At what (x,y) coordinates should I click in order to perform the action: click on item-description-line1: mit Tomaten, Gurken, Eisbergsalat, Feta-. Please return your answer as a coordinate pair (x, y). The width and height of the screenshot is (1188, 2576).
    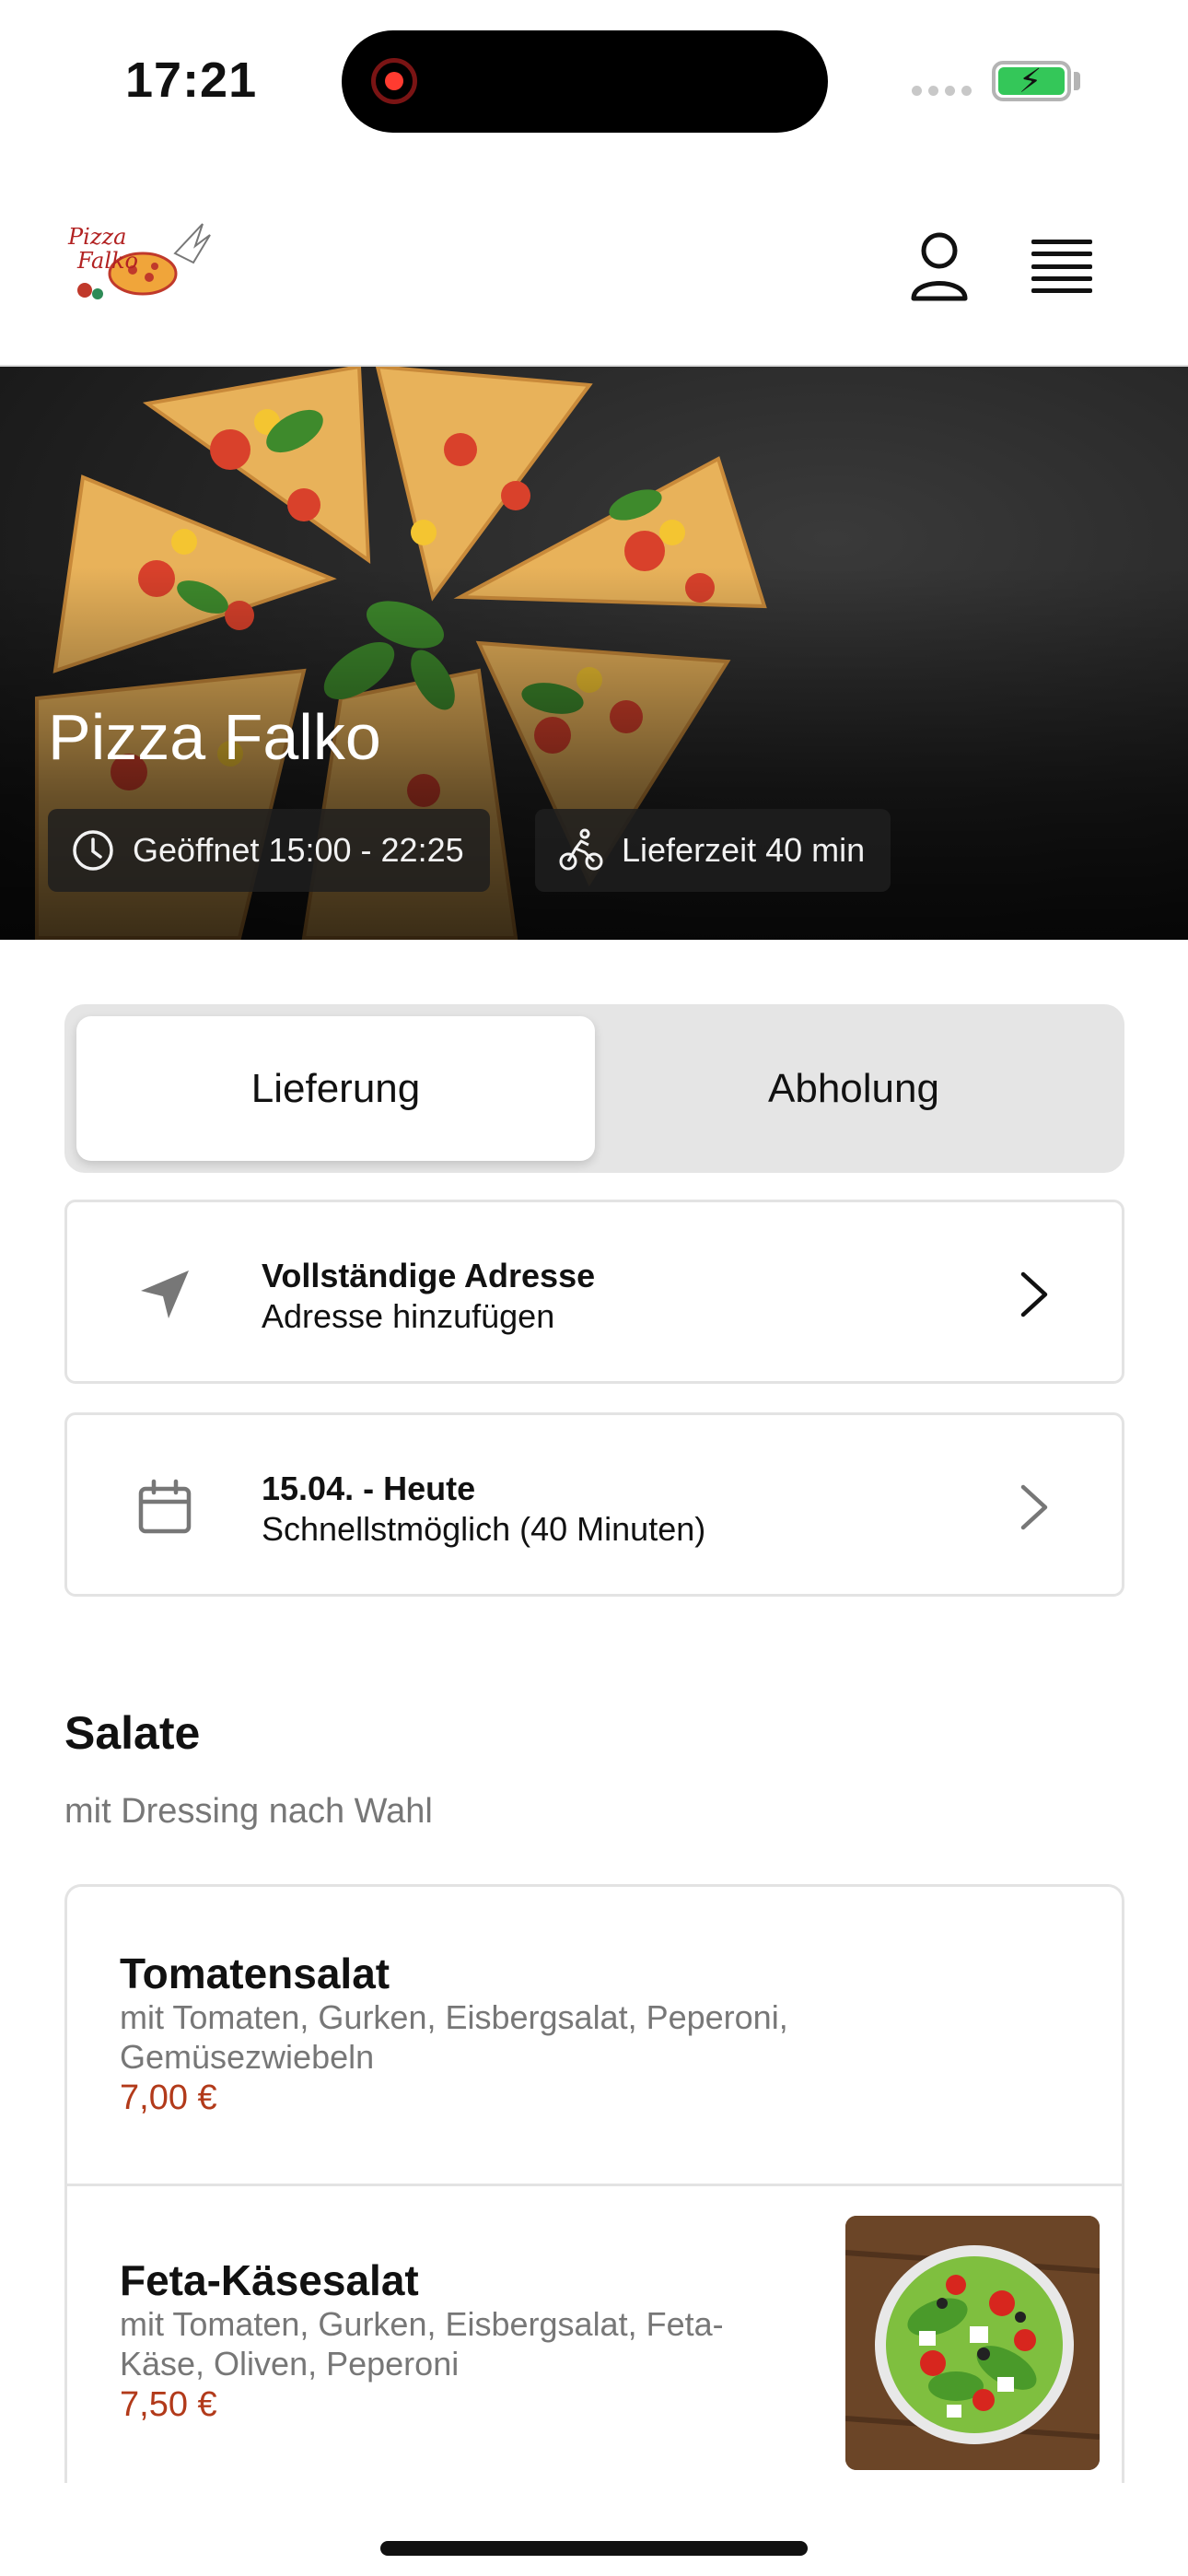
    Looking at the image, I should click on (422, 2324).